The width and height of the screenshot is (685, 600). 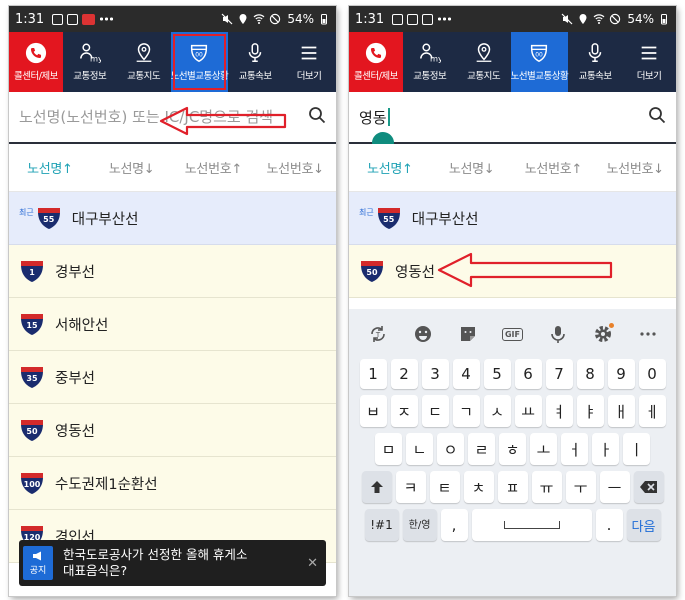 What do you see at coordinates (466, 374) in the screenshot?
I see `key: 4` at bounding box center [466, 374].